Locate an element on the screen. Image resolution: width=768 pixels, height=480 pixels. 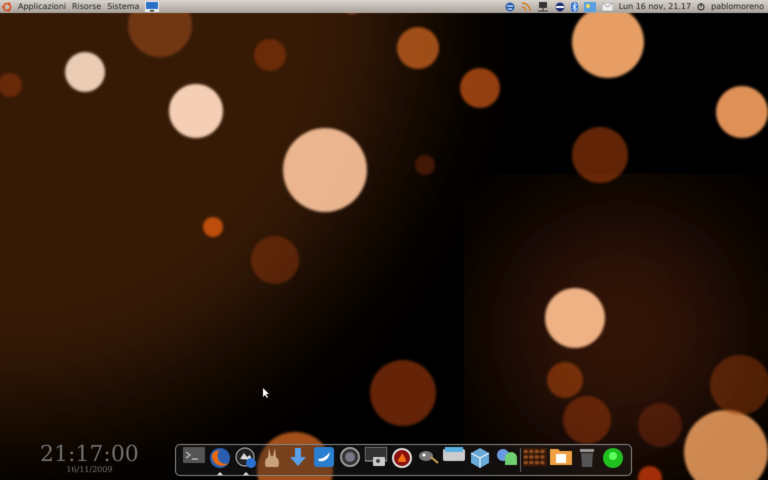
clock-date: 16/11/2009 is located at coordinates (89, 470).